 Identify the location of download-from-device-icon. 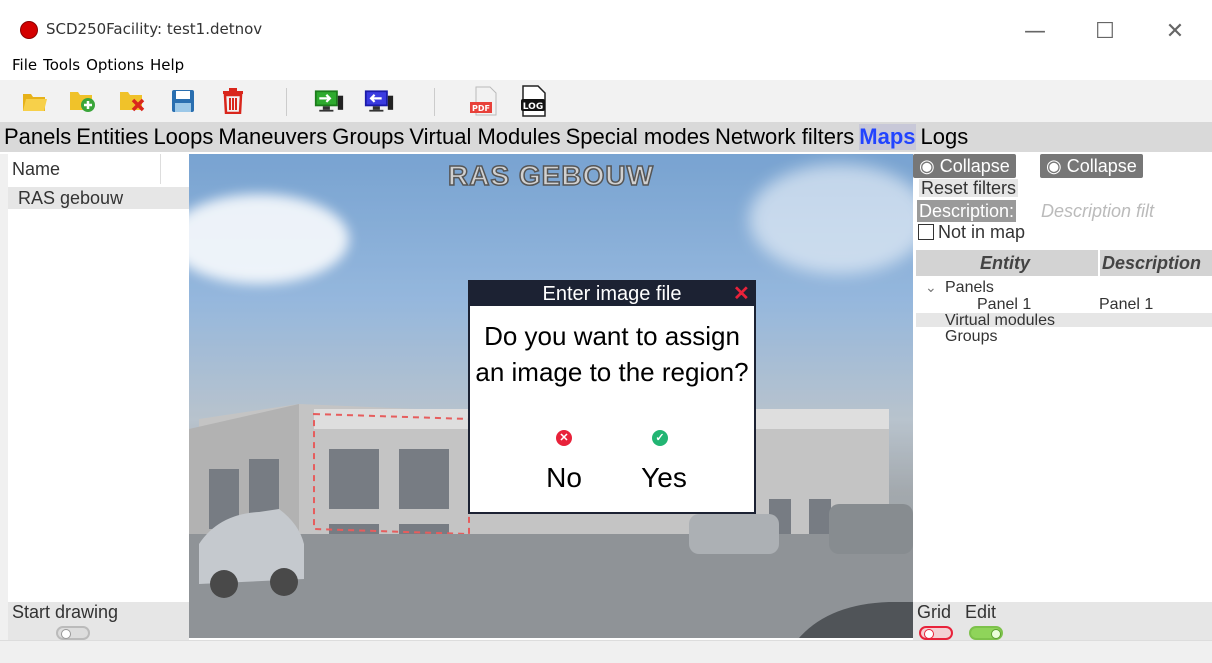
(379, 101).